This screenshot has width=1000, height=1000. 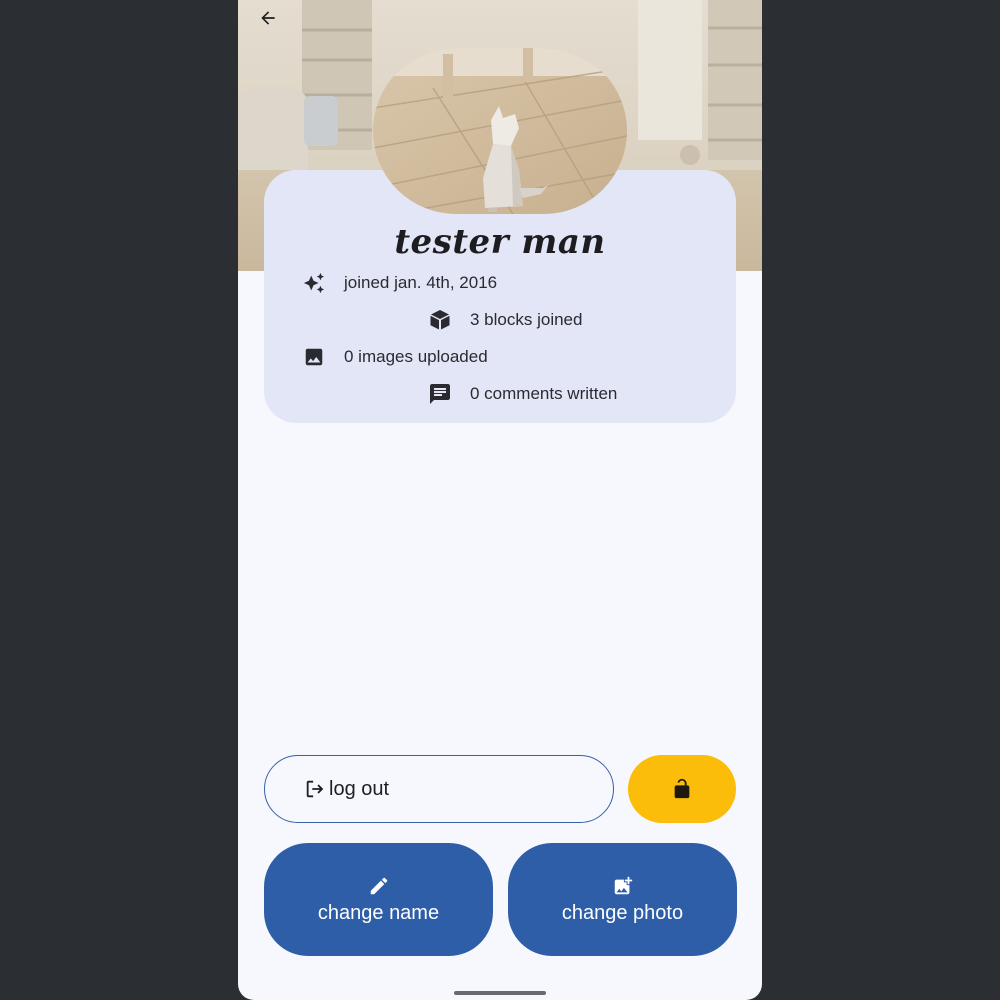 I want to click on sparkle-icon, so click(x=314, y=283).